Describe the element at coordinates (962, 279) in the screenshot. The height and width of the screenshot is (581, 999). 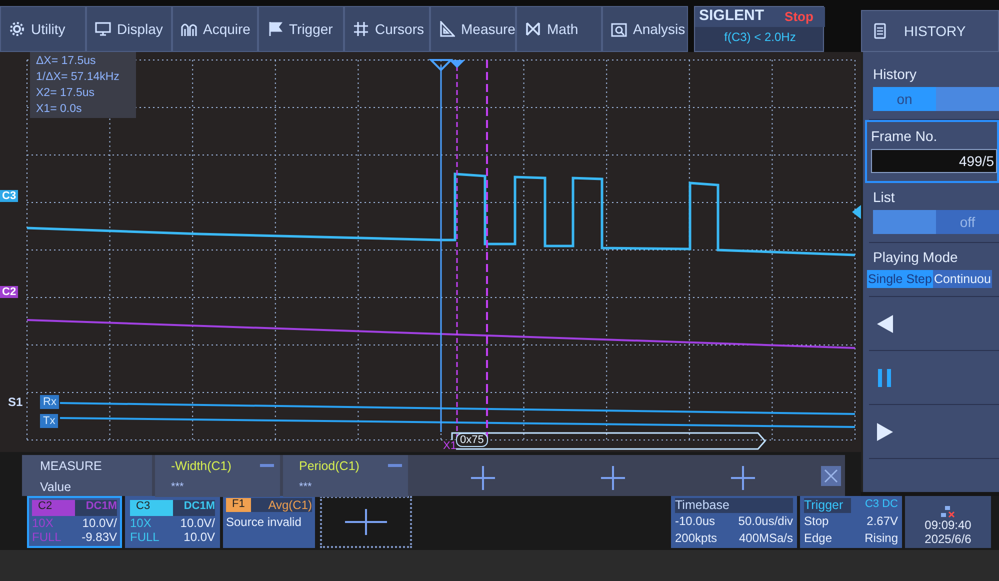
I see `mode-option: Continuou` at that location.